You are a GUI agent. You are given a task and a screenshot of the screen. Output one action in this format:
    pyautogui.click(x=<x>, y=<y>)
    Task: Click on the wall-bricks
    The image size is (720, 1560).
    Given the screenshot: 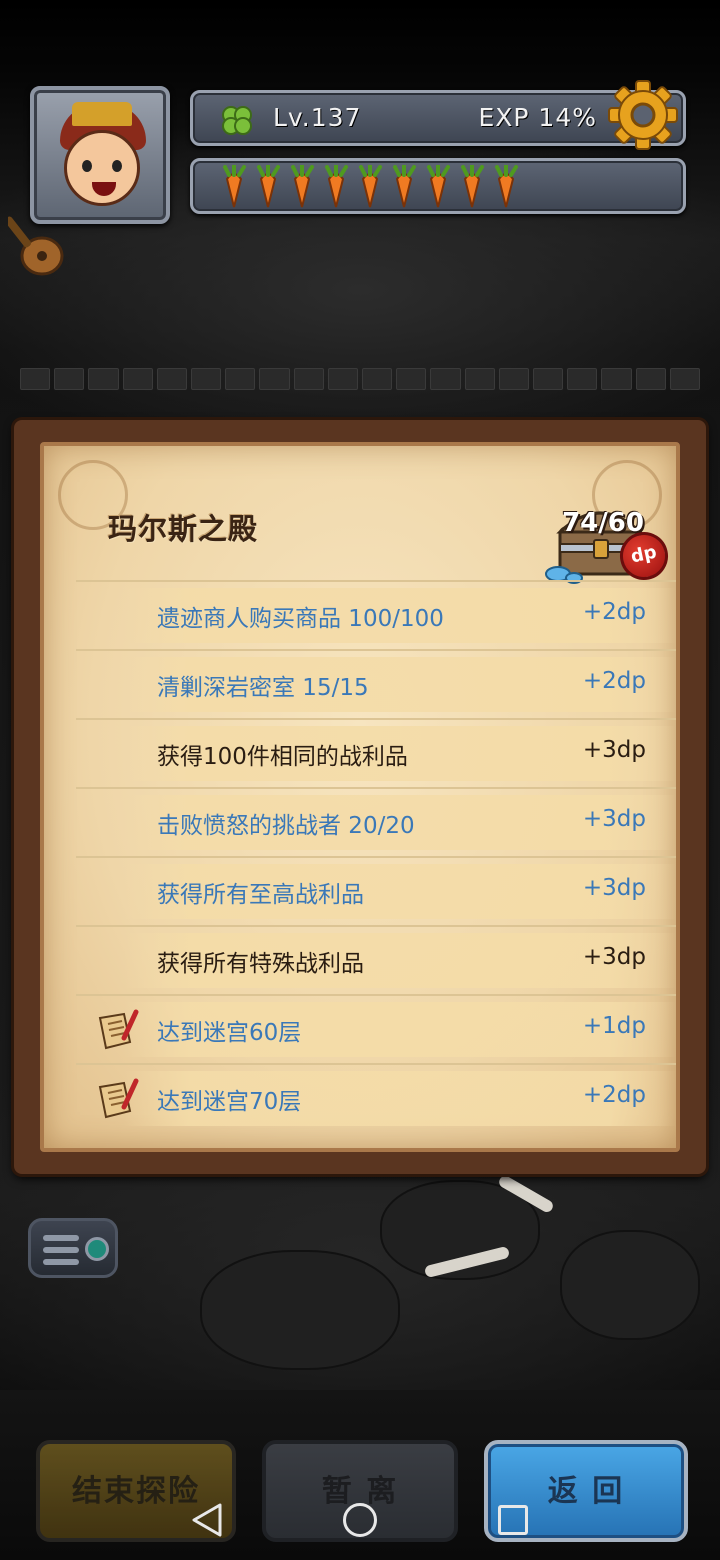 What is the action you would take?
    pyautogui.click(x=360, y=379)
    